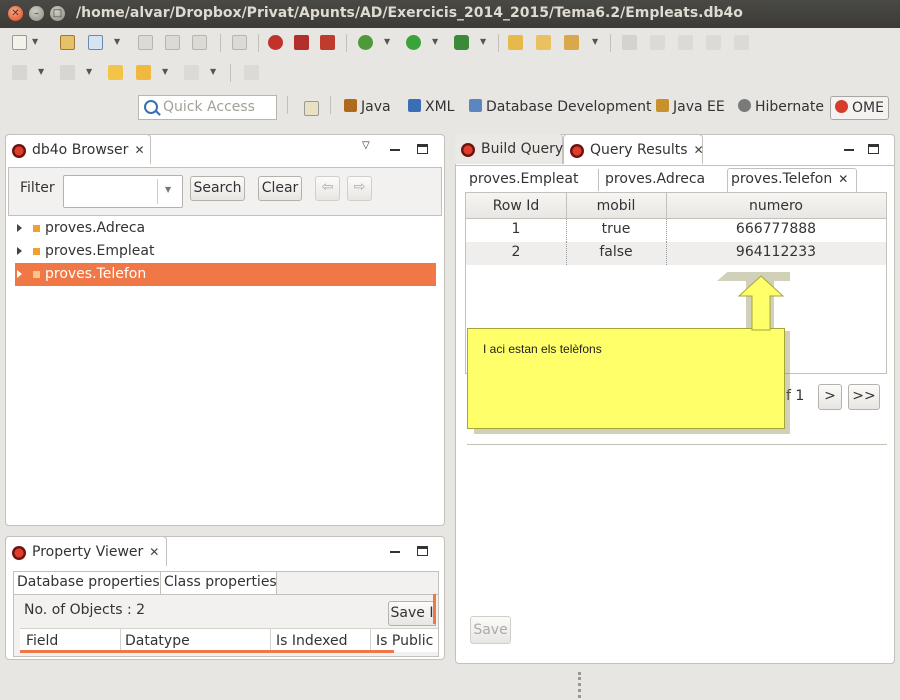  I want to click on prev-annotation-icon, so click(67, 72).